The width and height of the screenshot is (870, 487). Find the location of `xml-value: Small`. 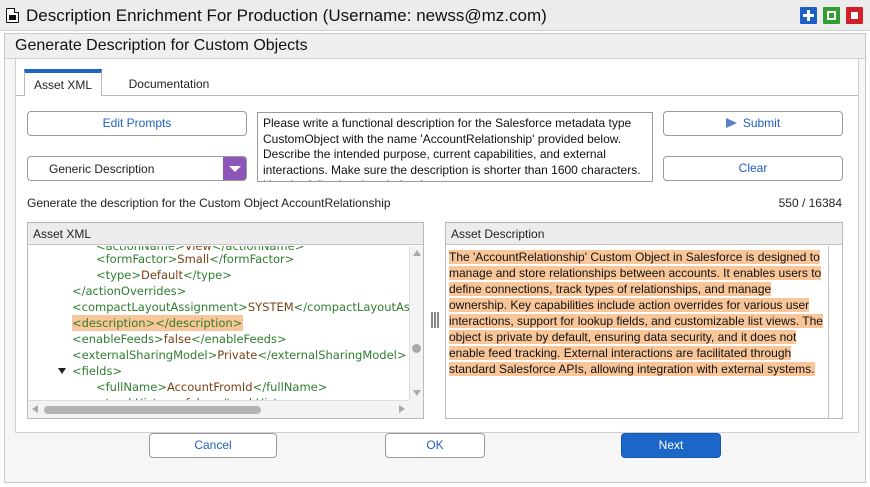

xml-value: Small is located at coordinates (193, 259).